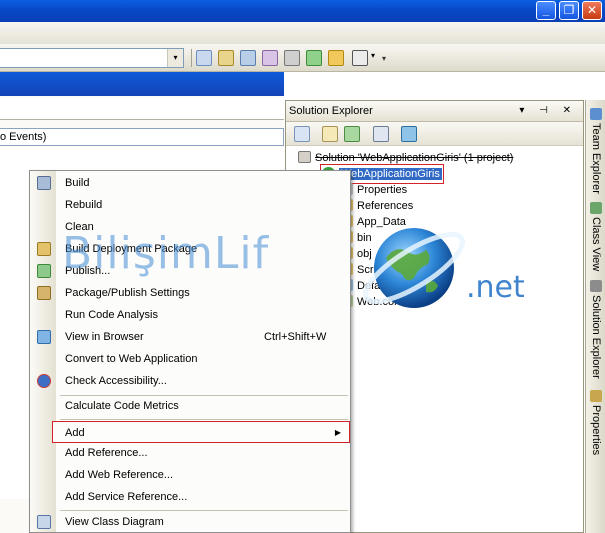 This screenshot has height=533, width=605. Describe the element at coordinates (592, 10) in the screenshot. I see `close-button: ✕` at that location.